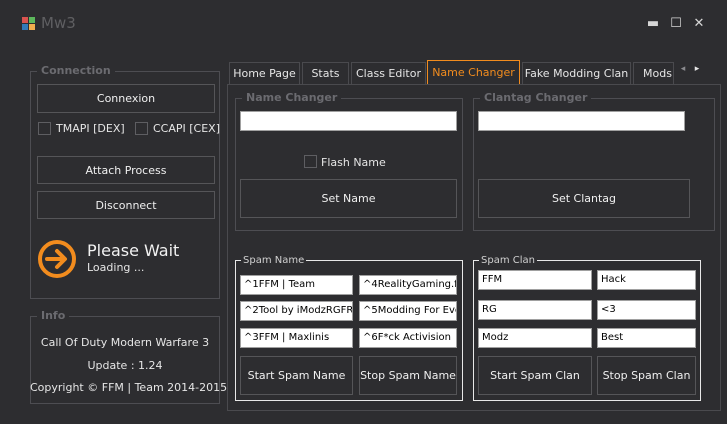 The image size is (727, 424). What do you see at coordinates (653, 24) in the screenshot?
I see `minimize-icon: ▬` at bounding box center [653, 24].